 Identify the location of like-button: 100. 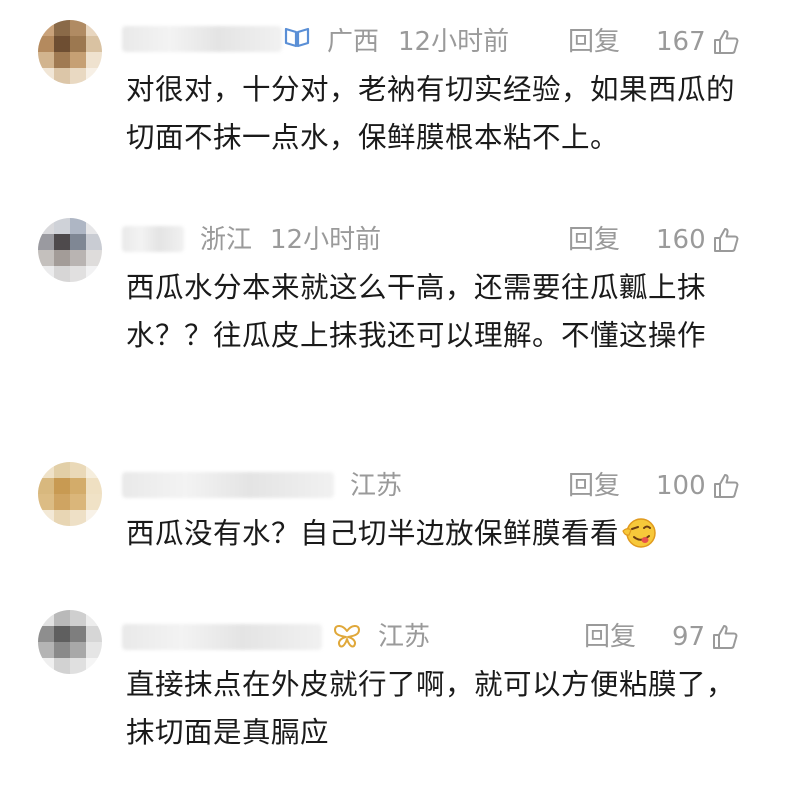
(698, 486).